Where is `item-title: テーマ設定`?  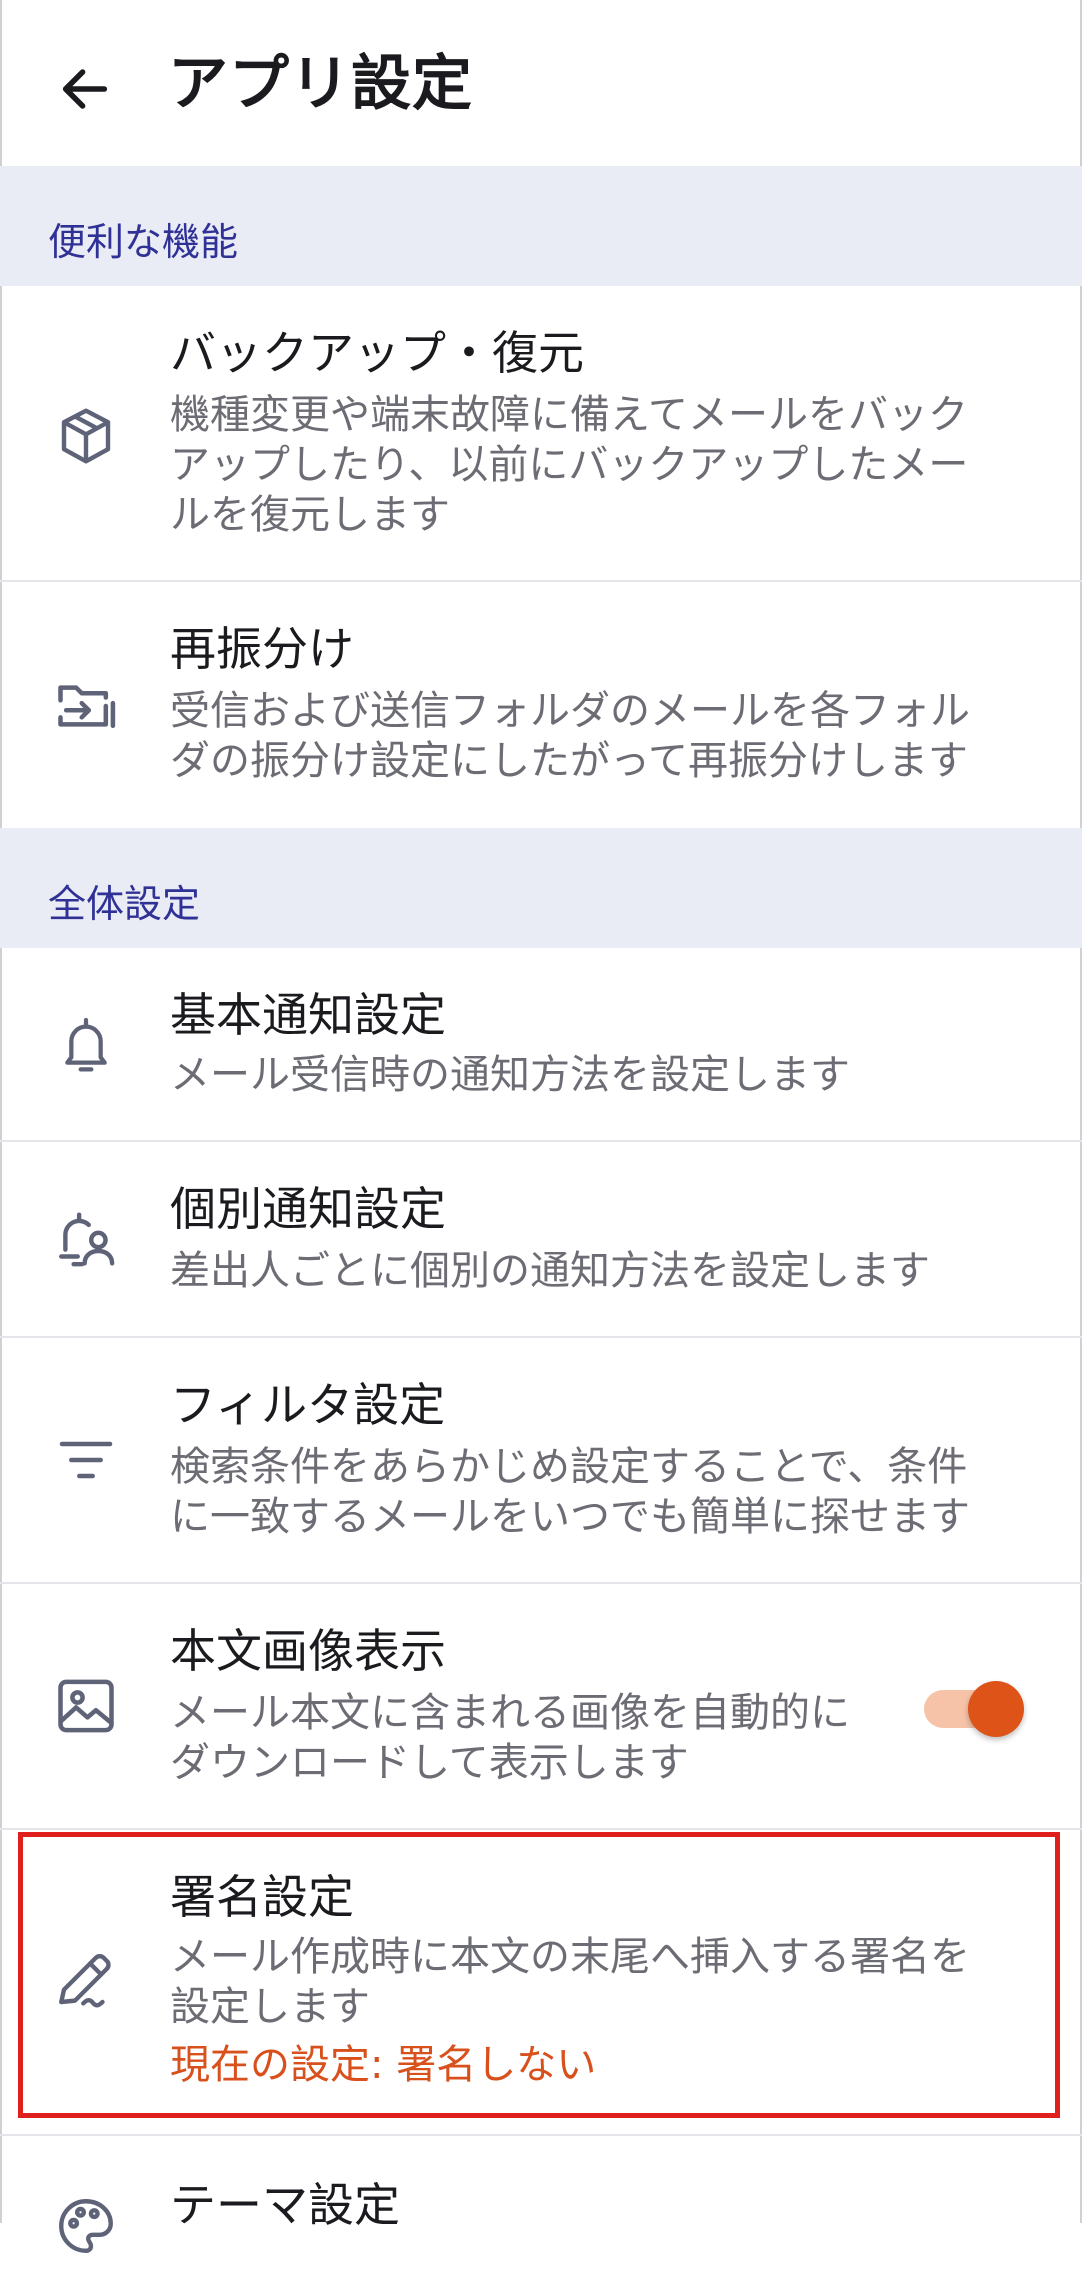
item-title: テーマ設定 is located at coordinates (285, 2205).